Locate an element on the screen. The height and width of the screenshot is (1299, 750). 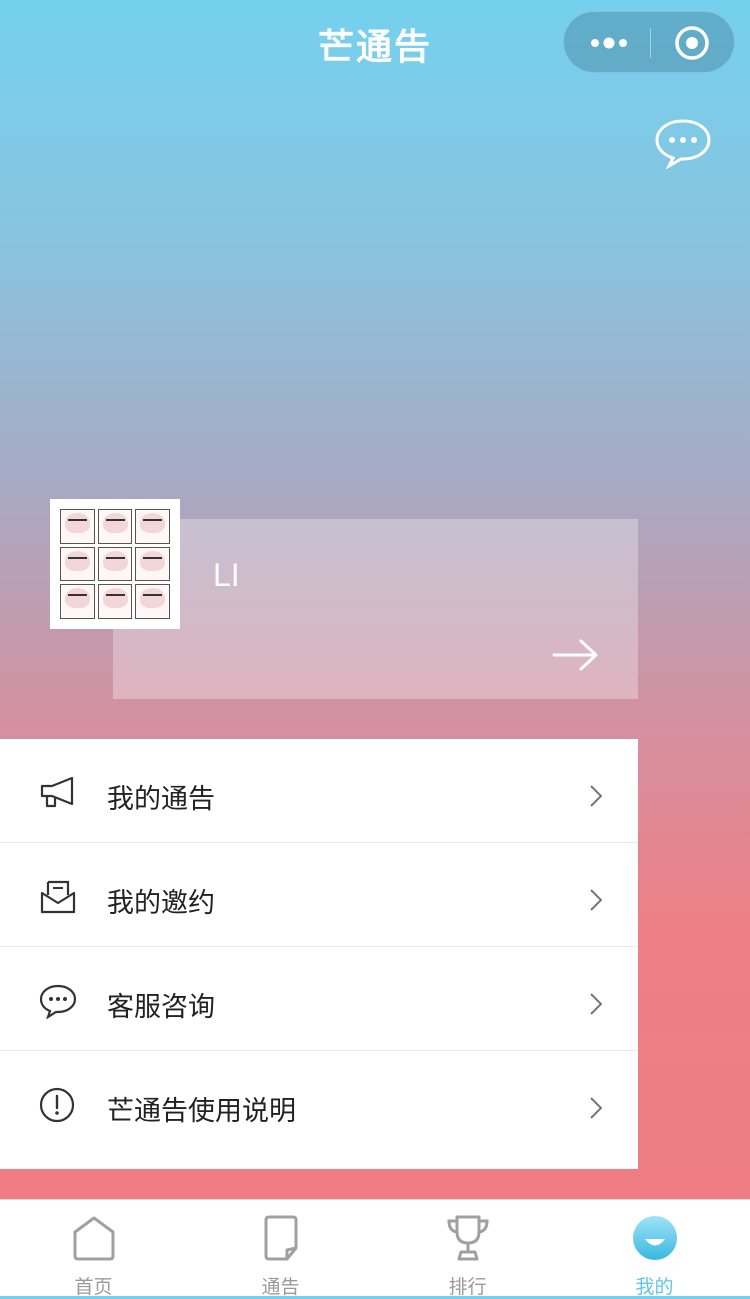
arrow-right-icon is located at coordinates (576, 655).